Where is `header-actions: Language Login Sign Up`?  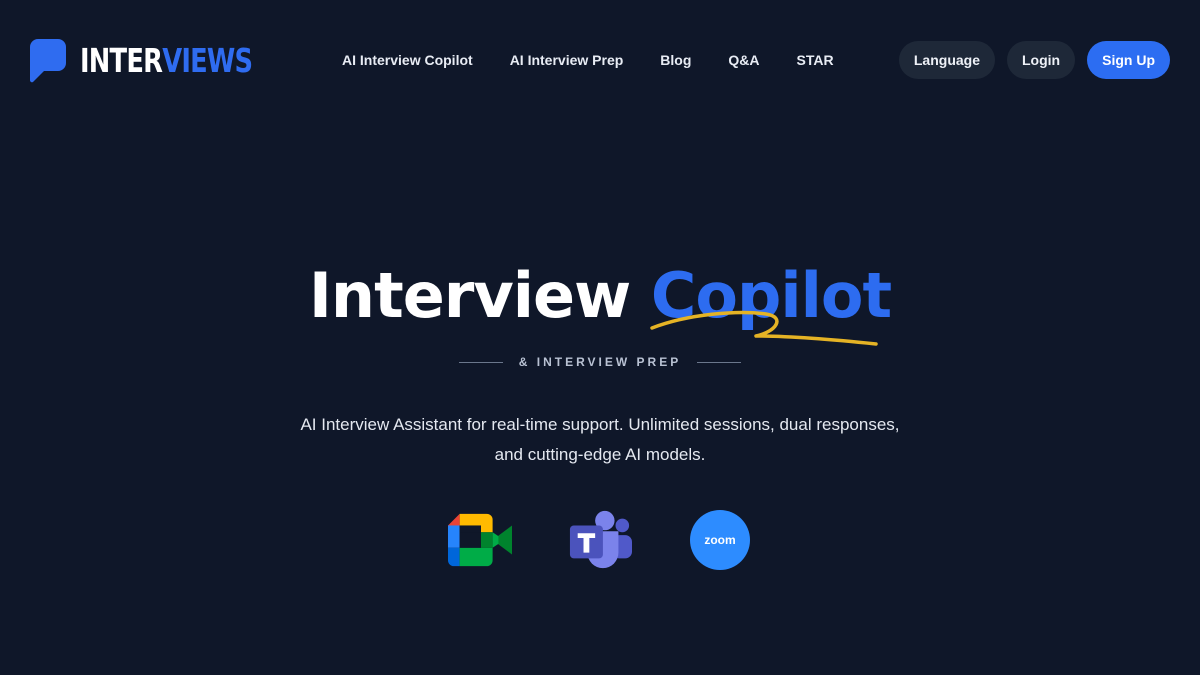
header-actions: Language Login Sign Up is located at coordinates (1034, 60).